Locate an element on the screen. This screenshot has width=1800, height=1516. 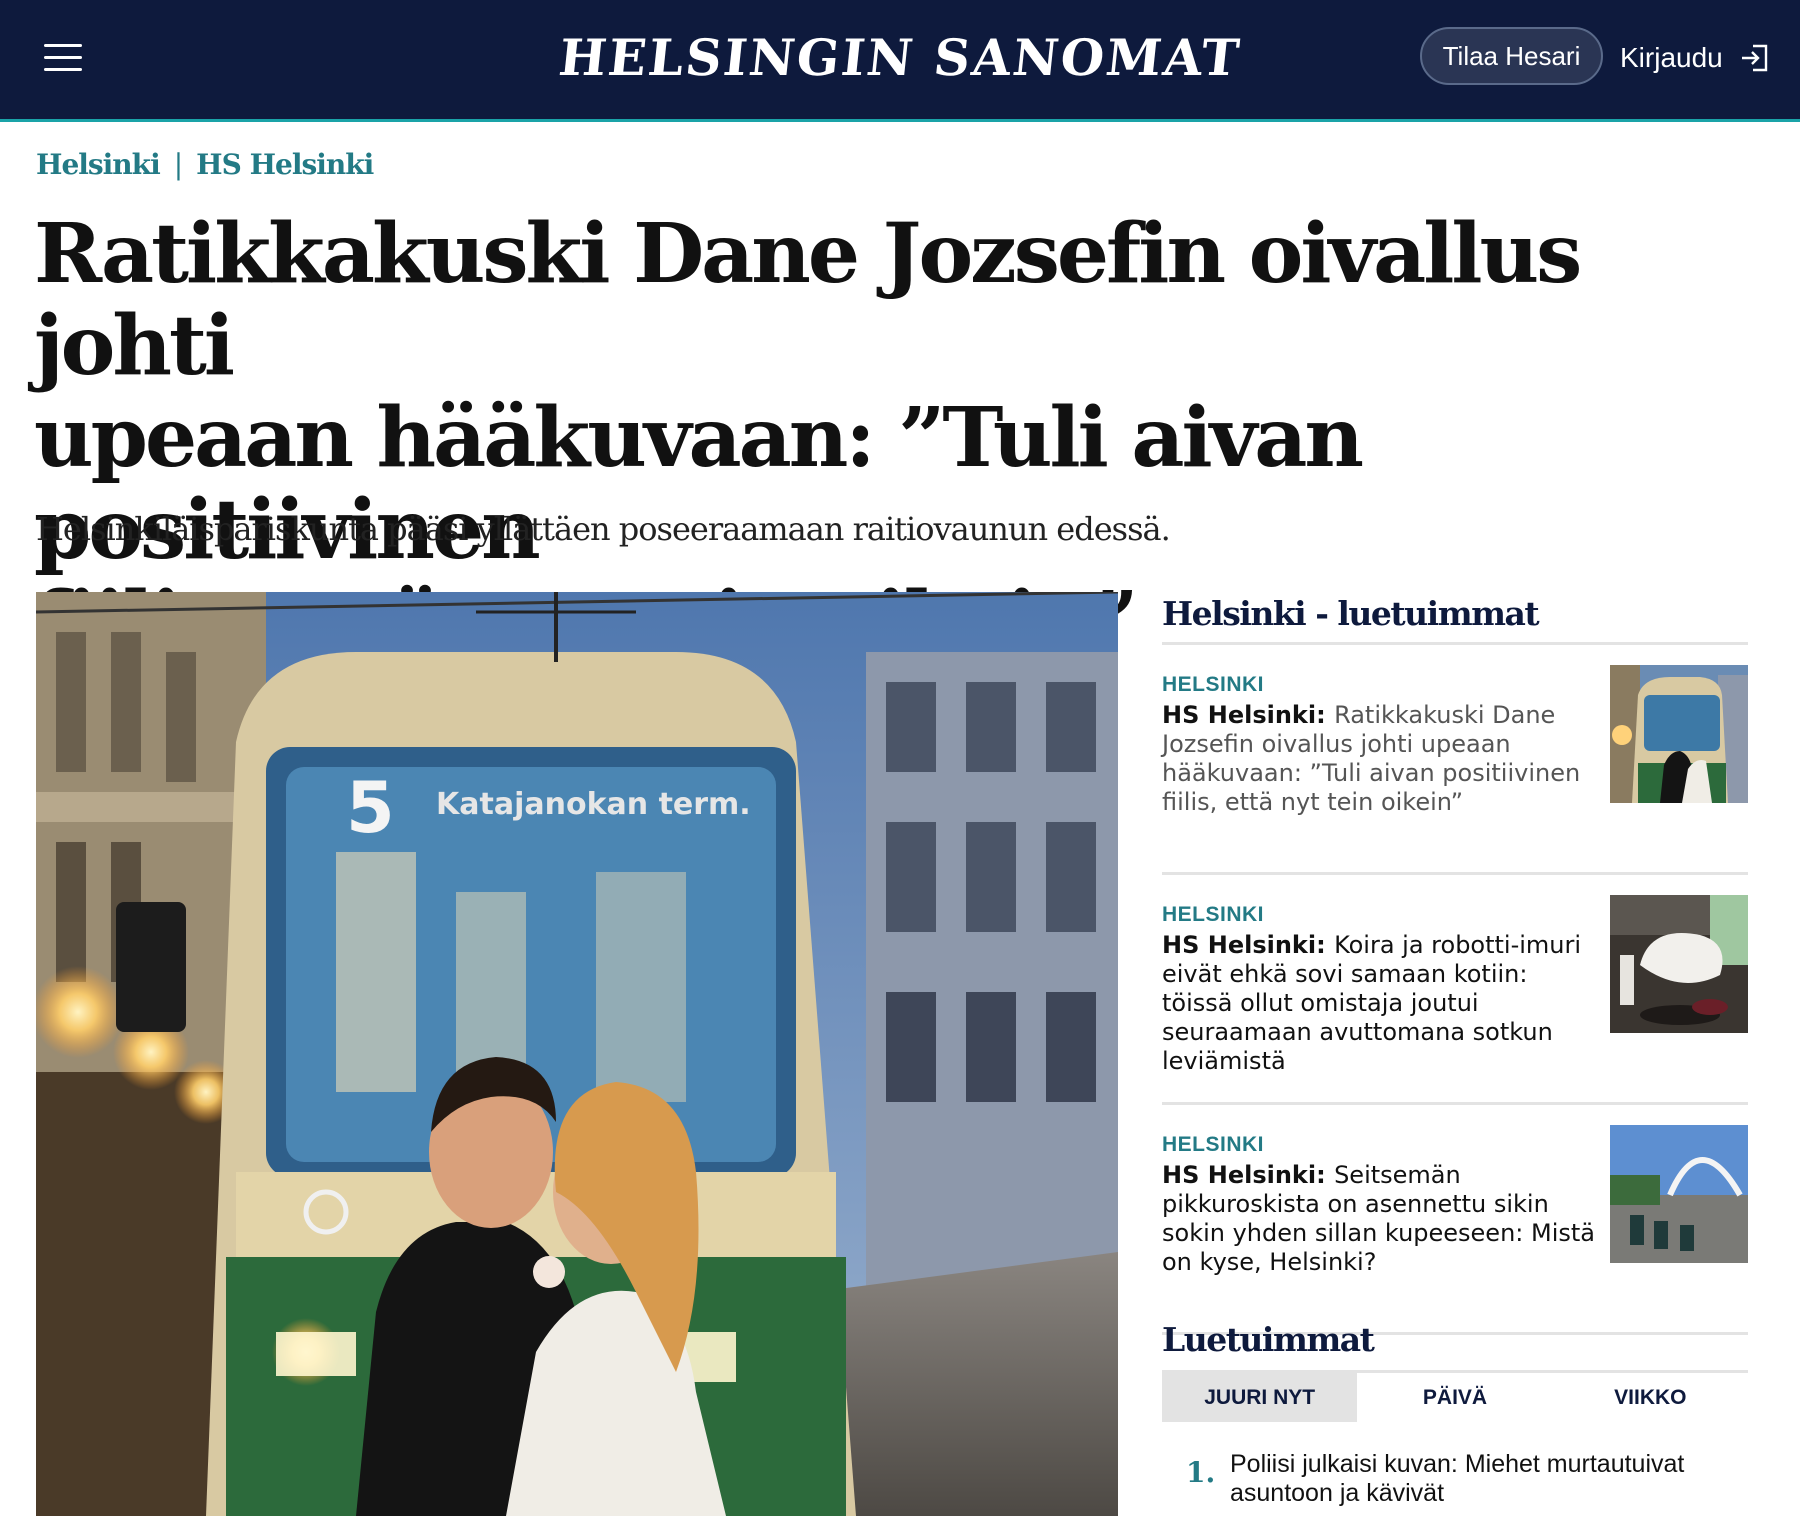
login-button: Kirjaudu is located at coordinates (1694, 58).